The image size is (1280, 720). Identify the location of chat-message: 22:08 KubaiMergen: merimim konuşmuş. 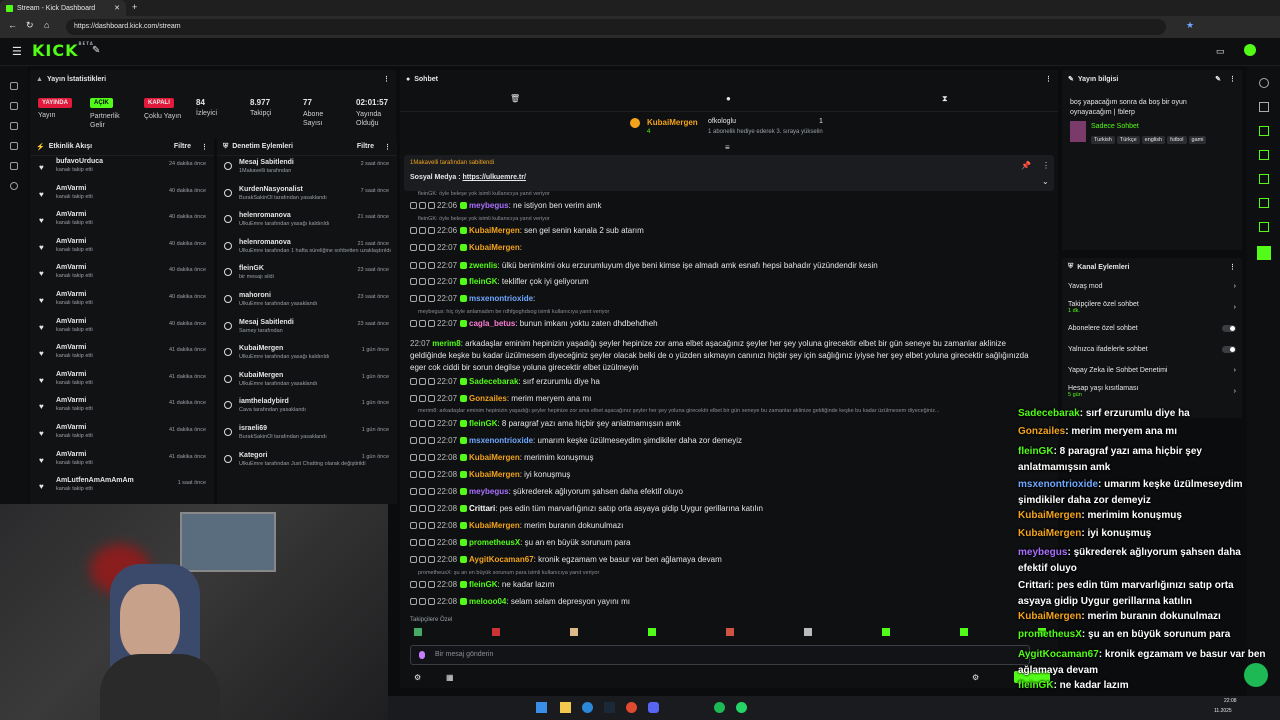
(502, 457).